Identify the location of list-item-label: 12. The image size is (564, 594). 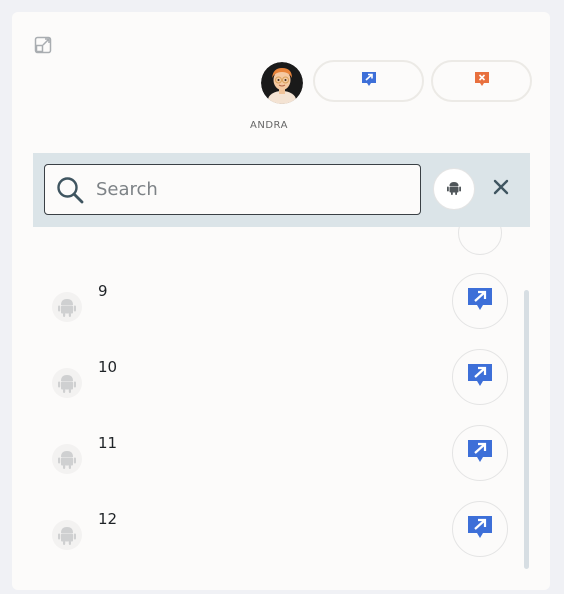
(108, 519).